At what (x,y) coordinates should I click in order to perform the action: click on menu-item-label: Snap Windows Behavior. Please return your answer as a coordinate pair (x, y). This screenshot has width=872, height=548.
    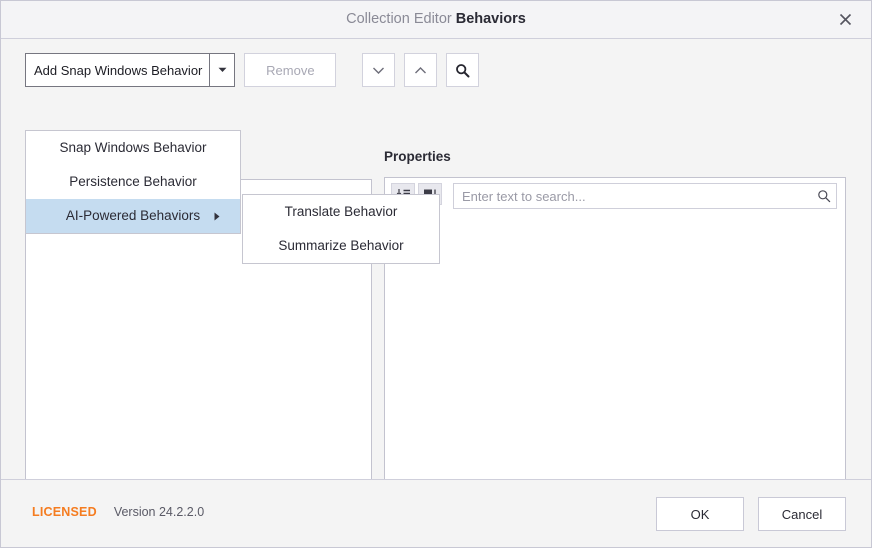
    Looking at the image, I should click on (133, 147).